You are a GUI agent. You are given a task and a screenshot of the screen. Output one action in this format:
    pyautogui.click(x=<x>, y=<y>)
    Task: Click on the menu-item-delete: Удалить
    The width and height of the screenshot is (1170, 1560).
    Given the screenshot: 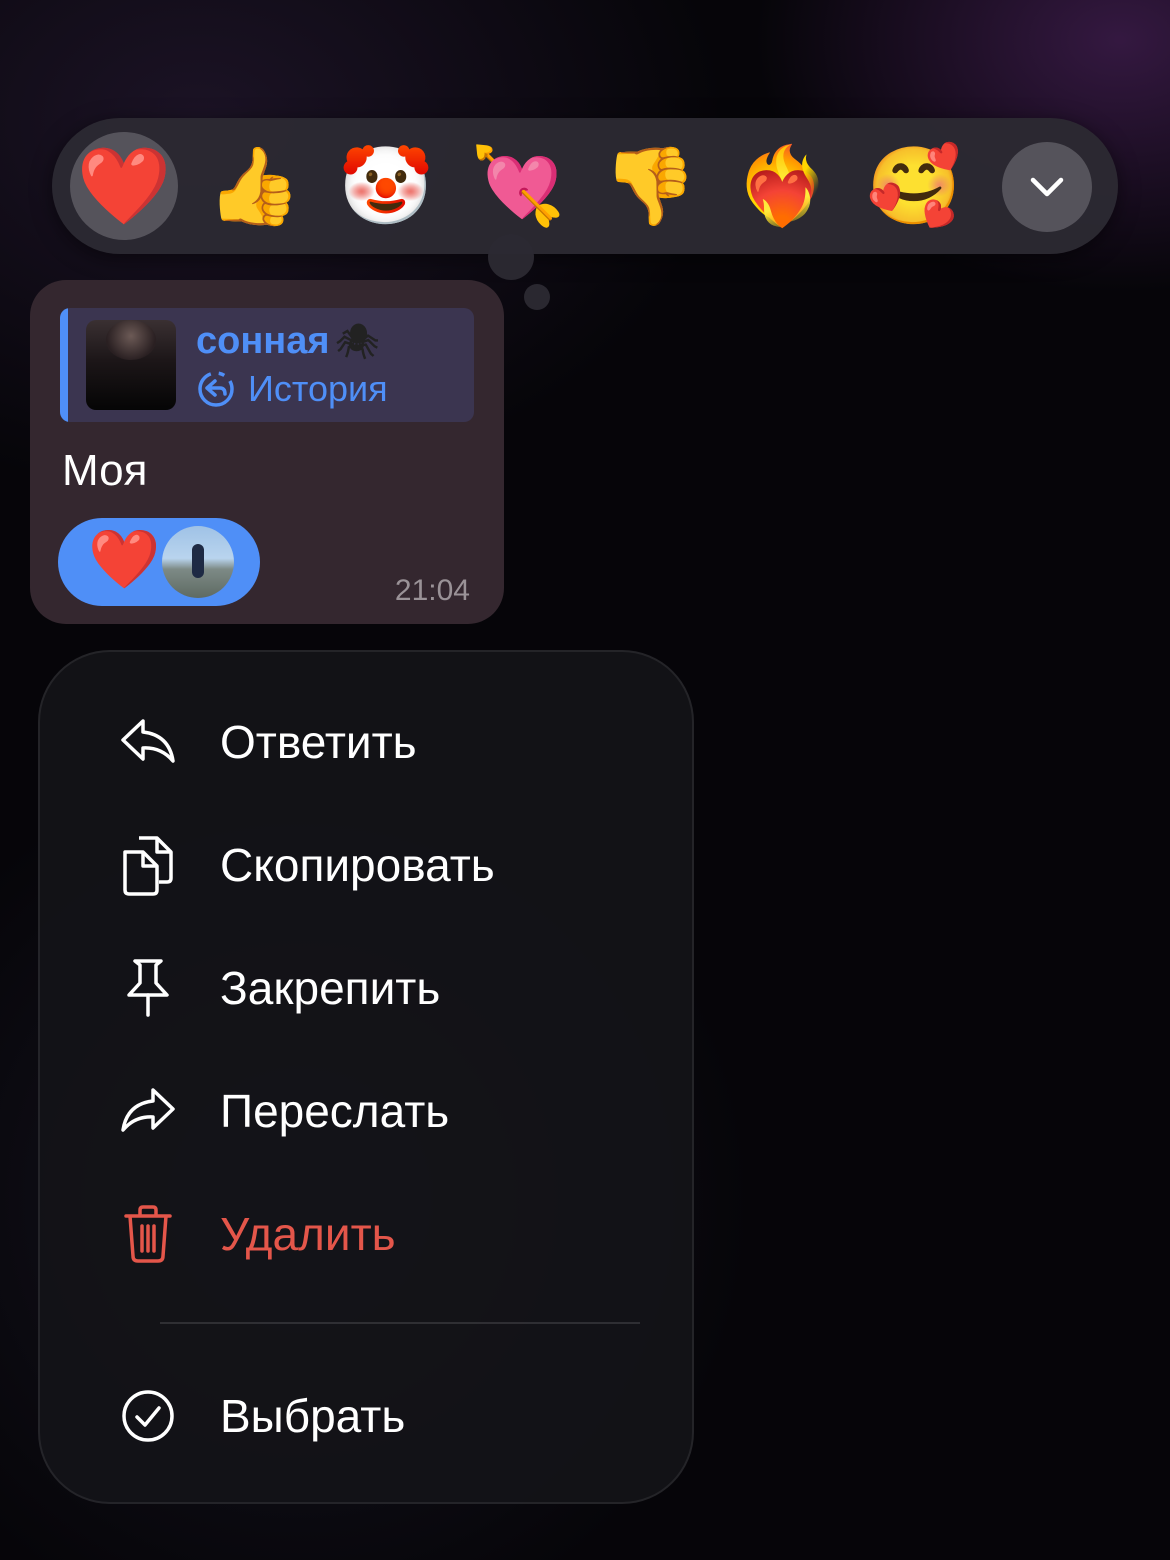 What is the action you would take?
    pyautogui.click(x=366, y=1234)
    